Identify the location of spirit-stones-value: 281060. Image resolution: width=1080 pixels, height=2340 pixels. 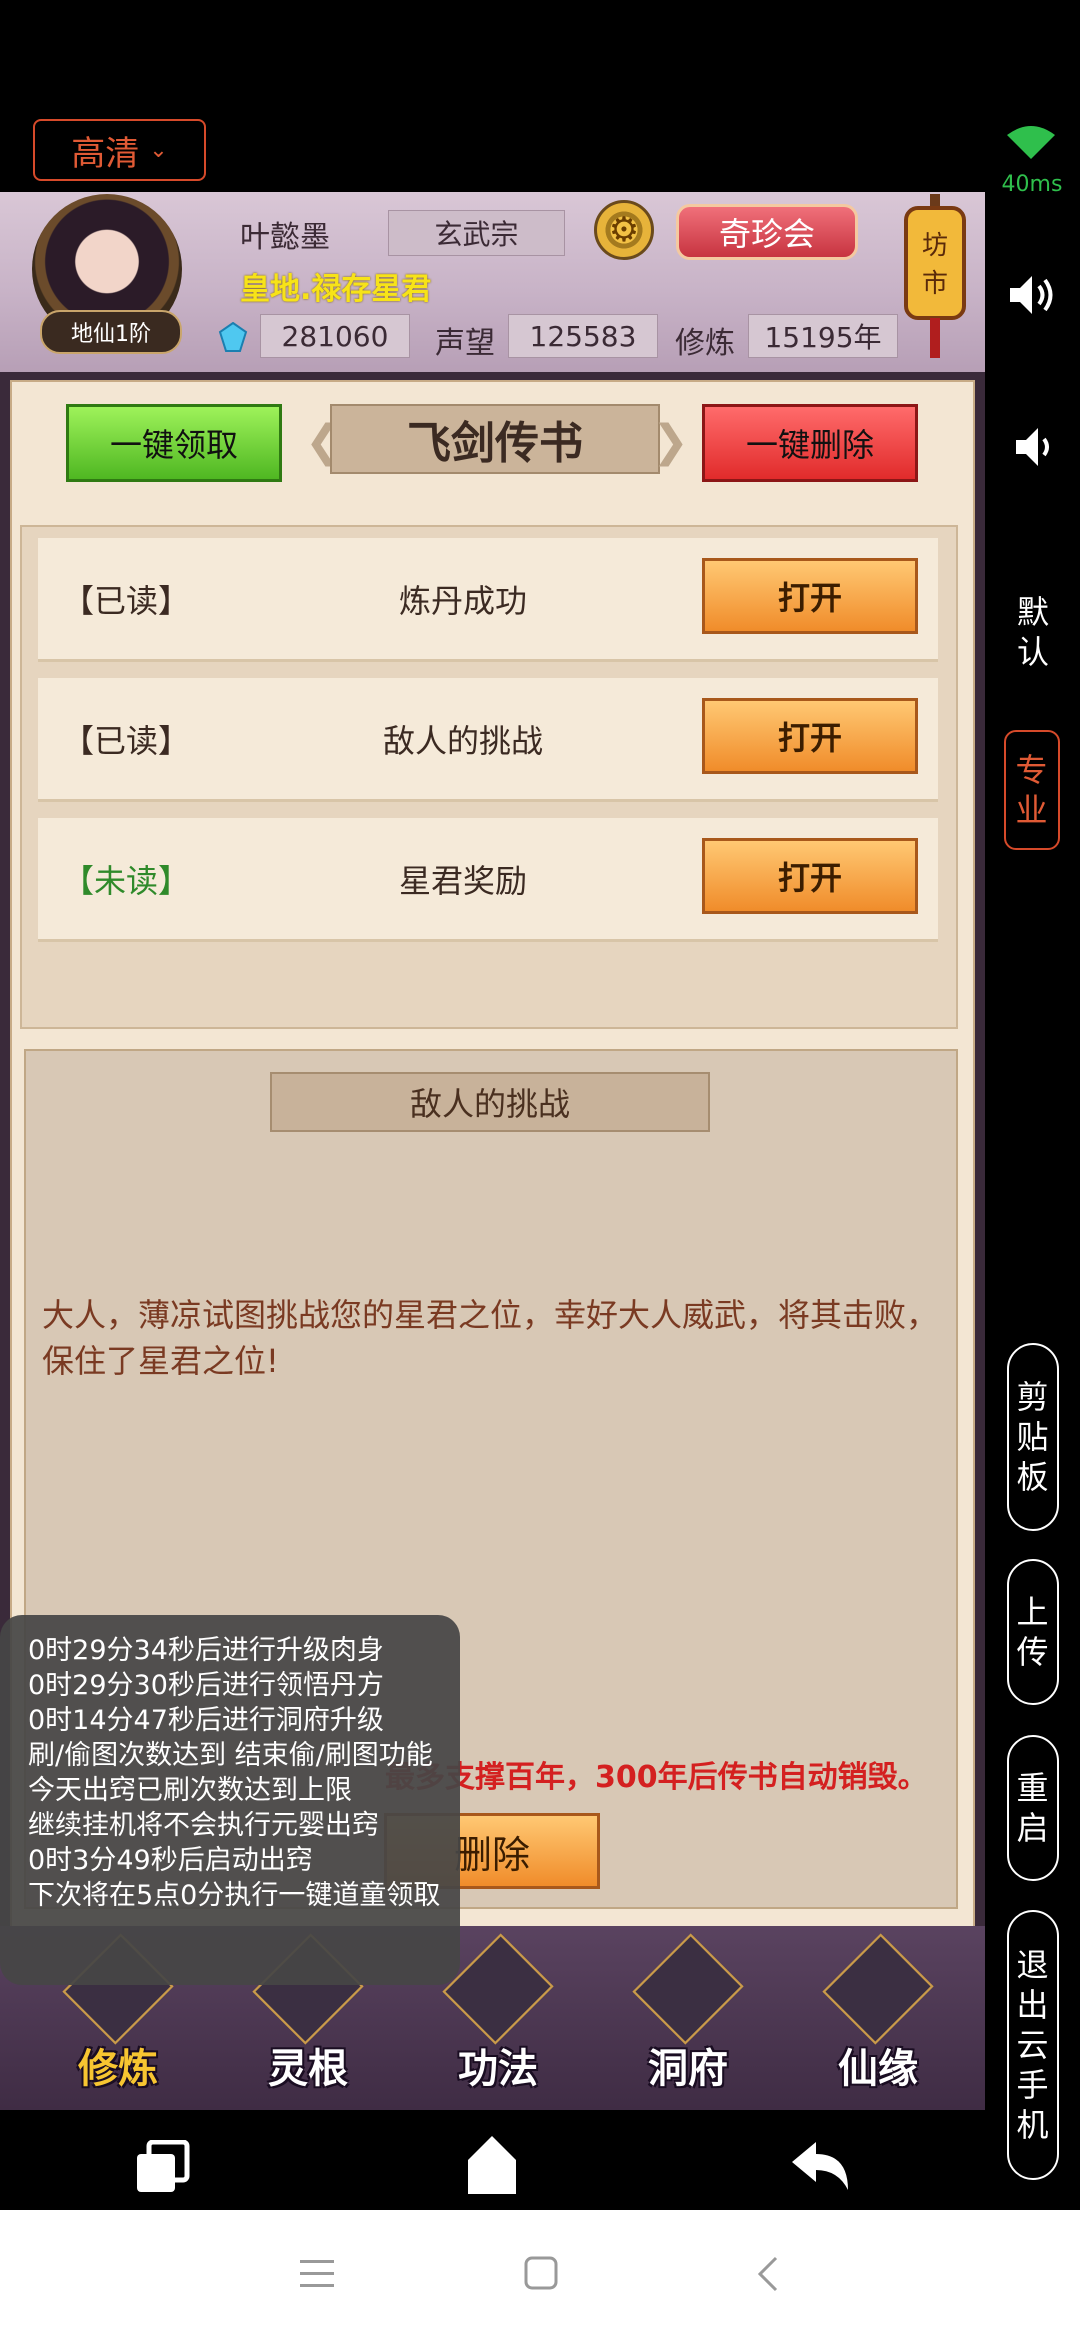
(335, 336).